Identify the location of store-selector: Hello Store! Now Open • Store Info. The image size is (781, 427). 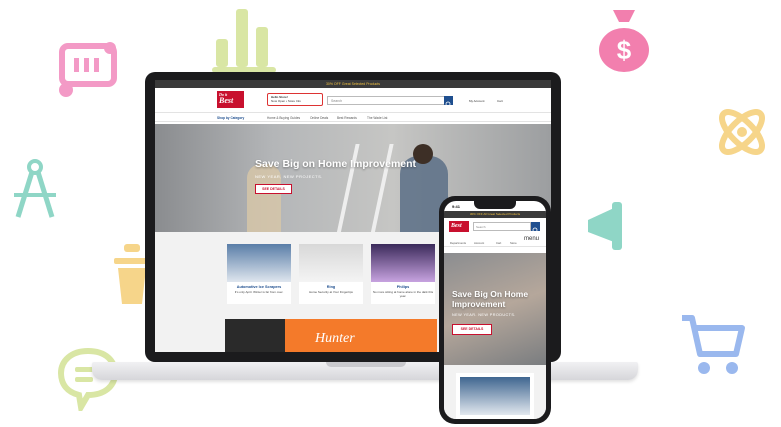
(295, 99).